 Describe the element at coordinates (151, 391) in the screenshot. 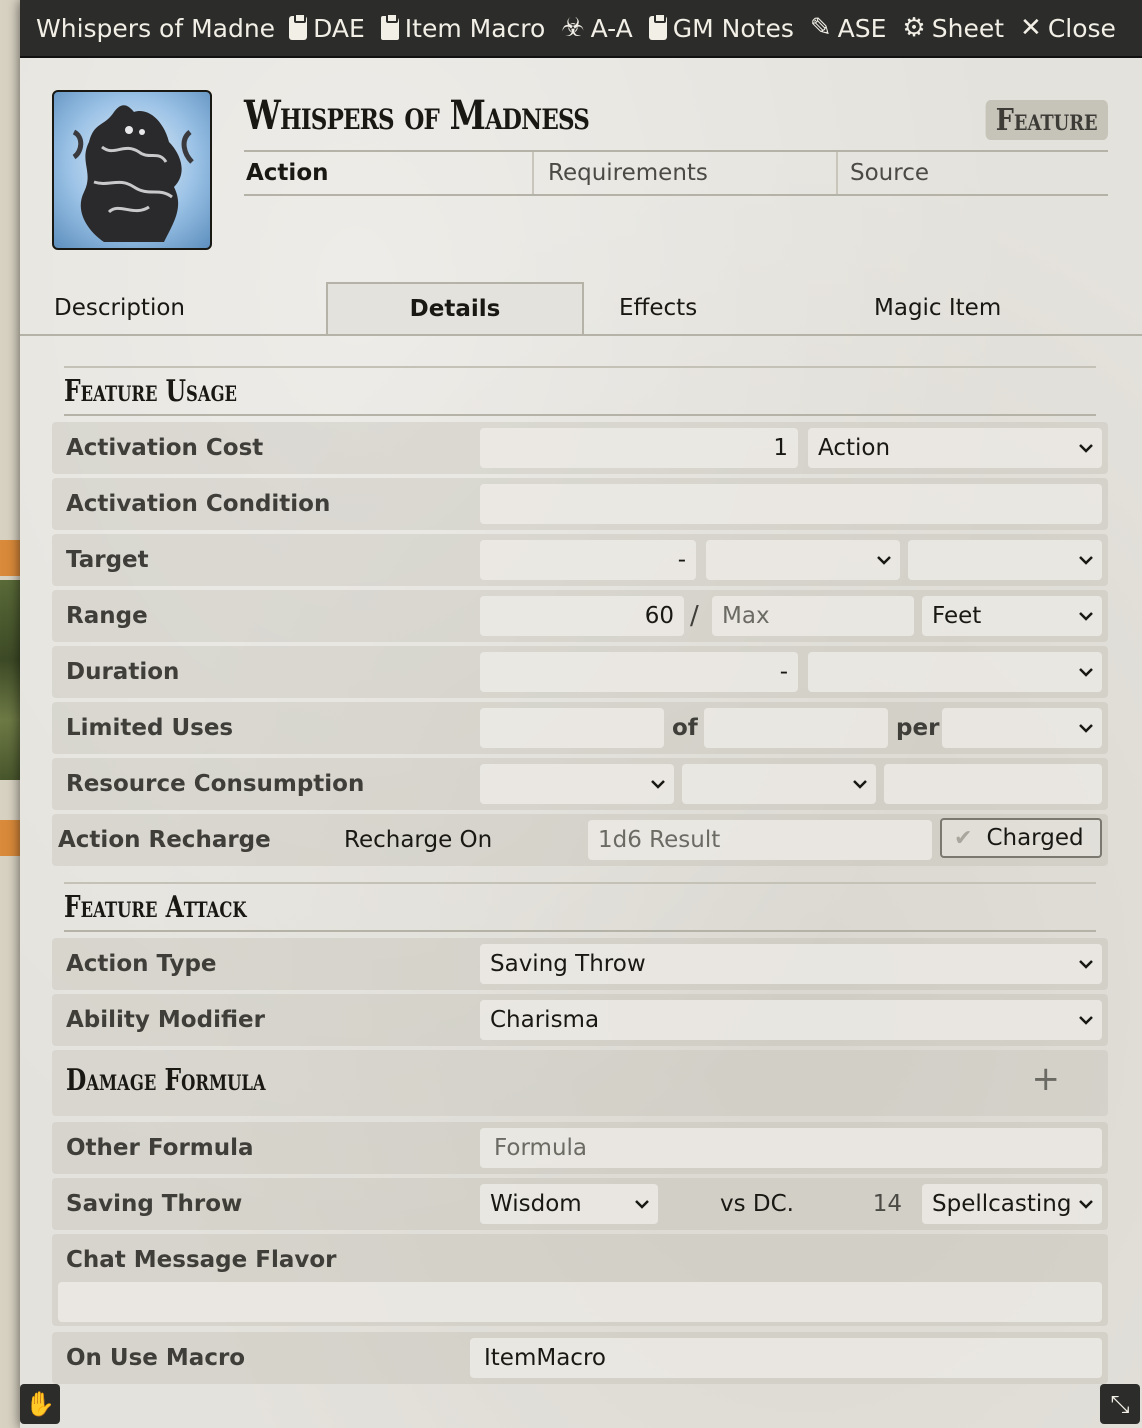

I see `feature-usage-heading-text: Feature Usage` at that location.